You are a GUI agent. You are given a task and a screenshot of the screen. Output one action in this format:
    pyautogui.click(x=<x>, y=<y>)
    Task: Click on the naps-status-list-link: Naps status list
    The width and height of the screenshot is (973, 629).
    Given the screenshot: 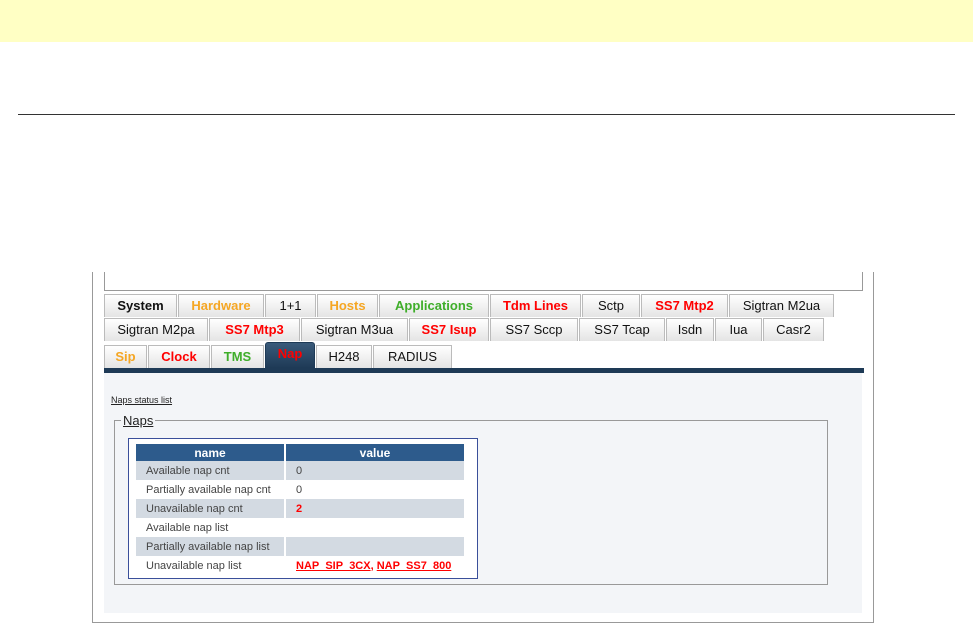 What is the action you would take?
    pyautogui.click(x=141, y=400)
    